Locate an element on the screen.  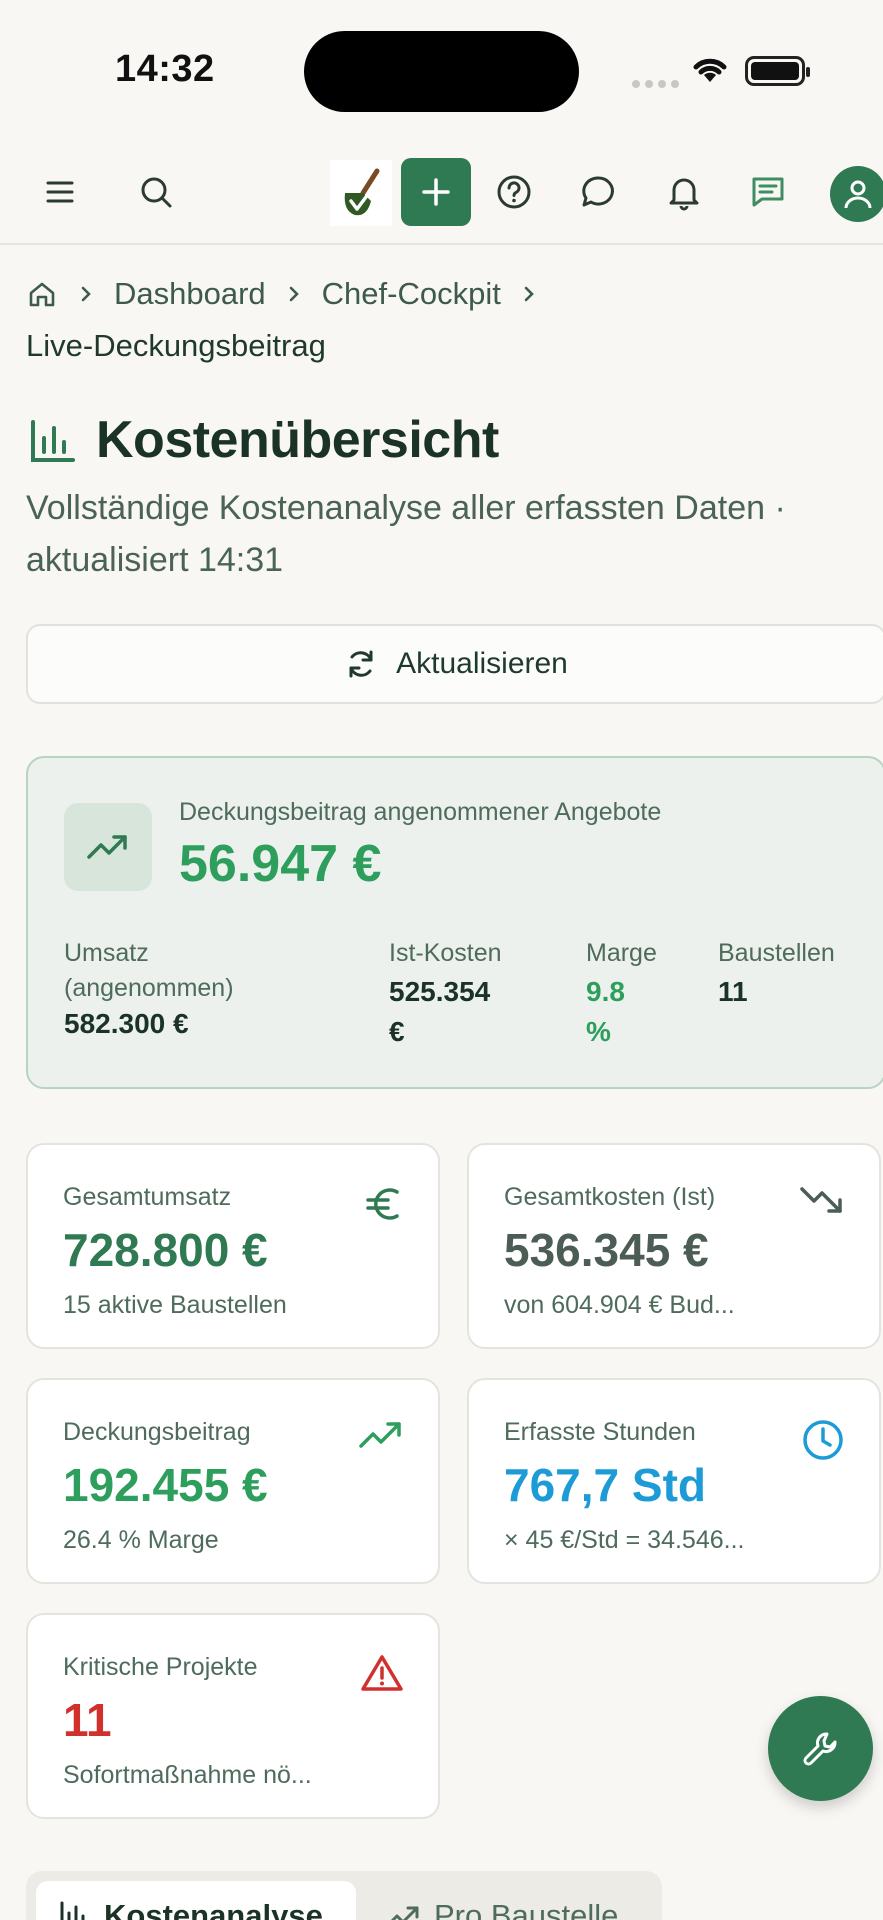
help-icon is located at coordinates (514, 192).